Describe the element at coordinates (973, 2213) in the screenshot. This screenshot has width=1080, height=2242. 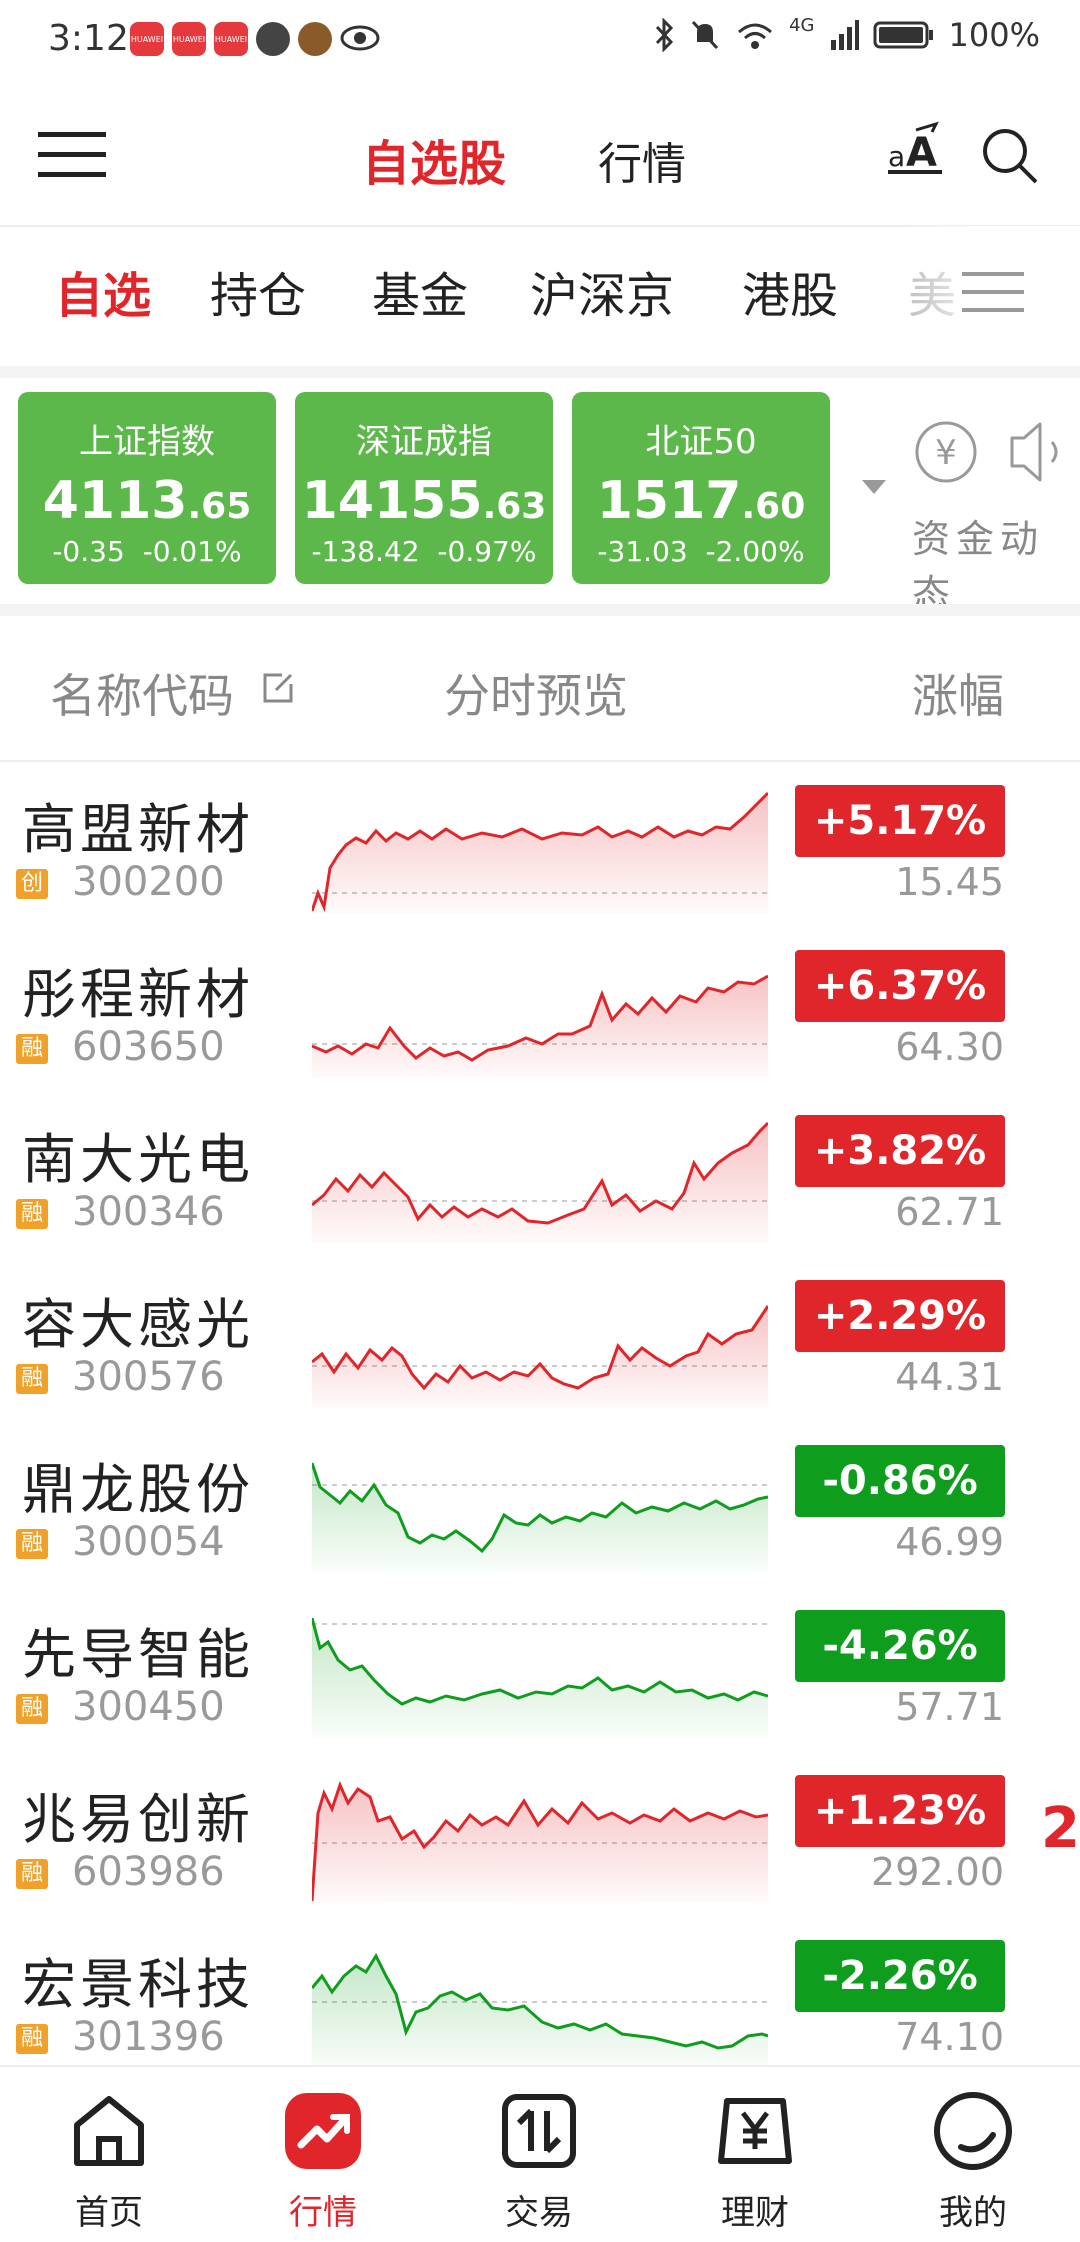
I see `nav-label: 我的` at that location.